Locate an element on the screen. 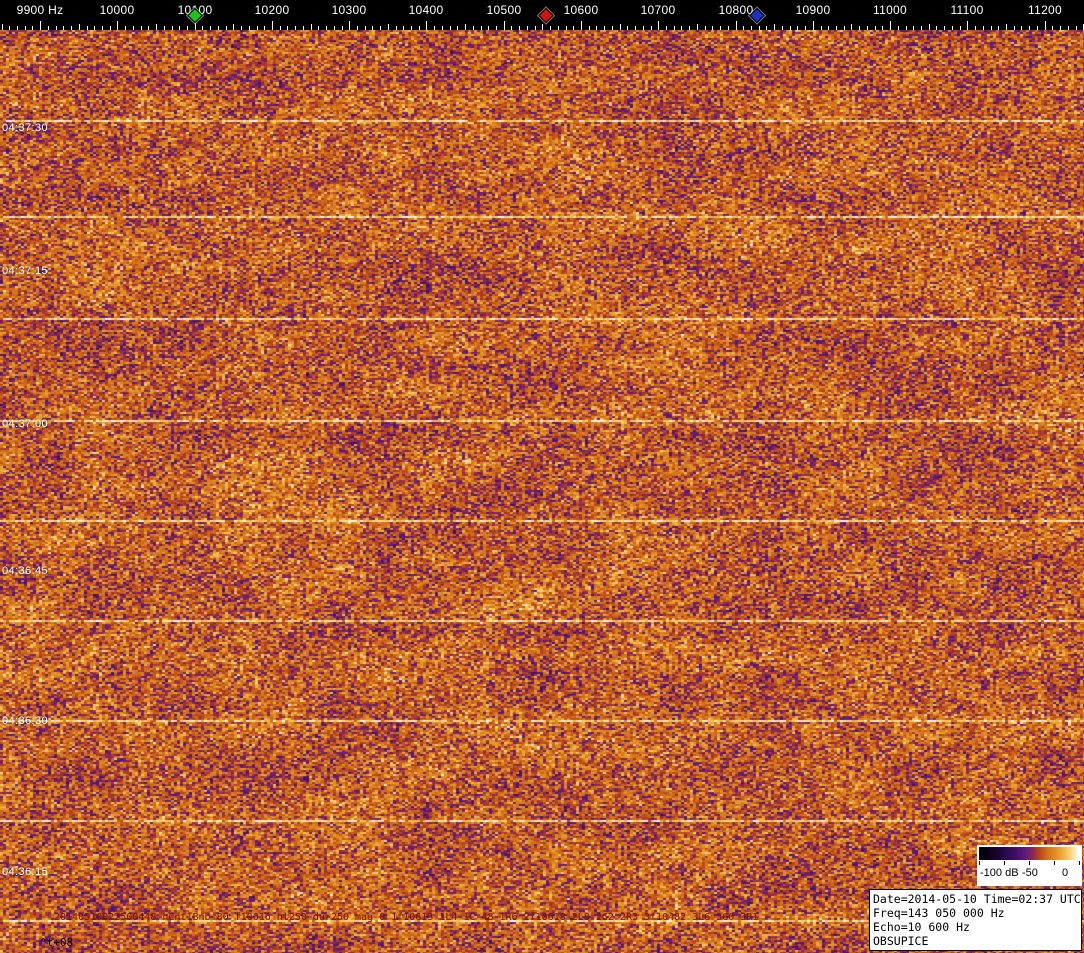  freq-axis-label: 10400 is located at coordinates (426, 10).